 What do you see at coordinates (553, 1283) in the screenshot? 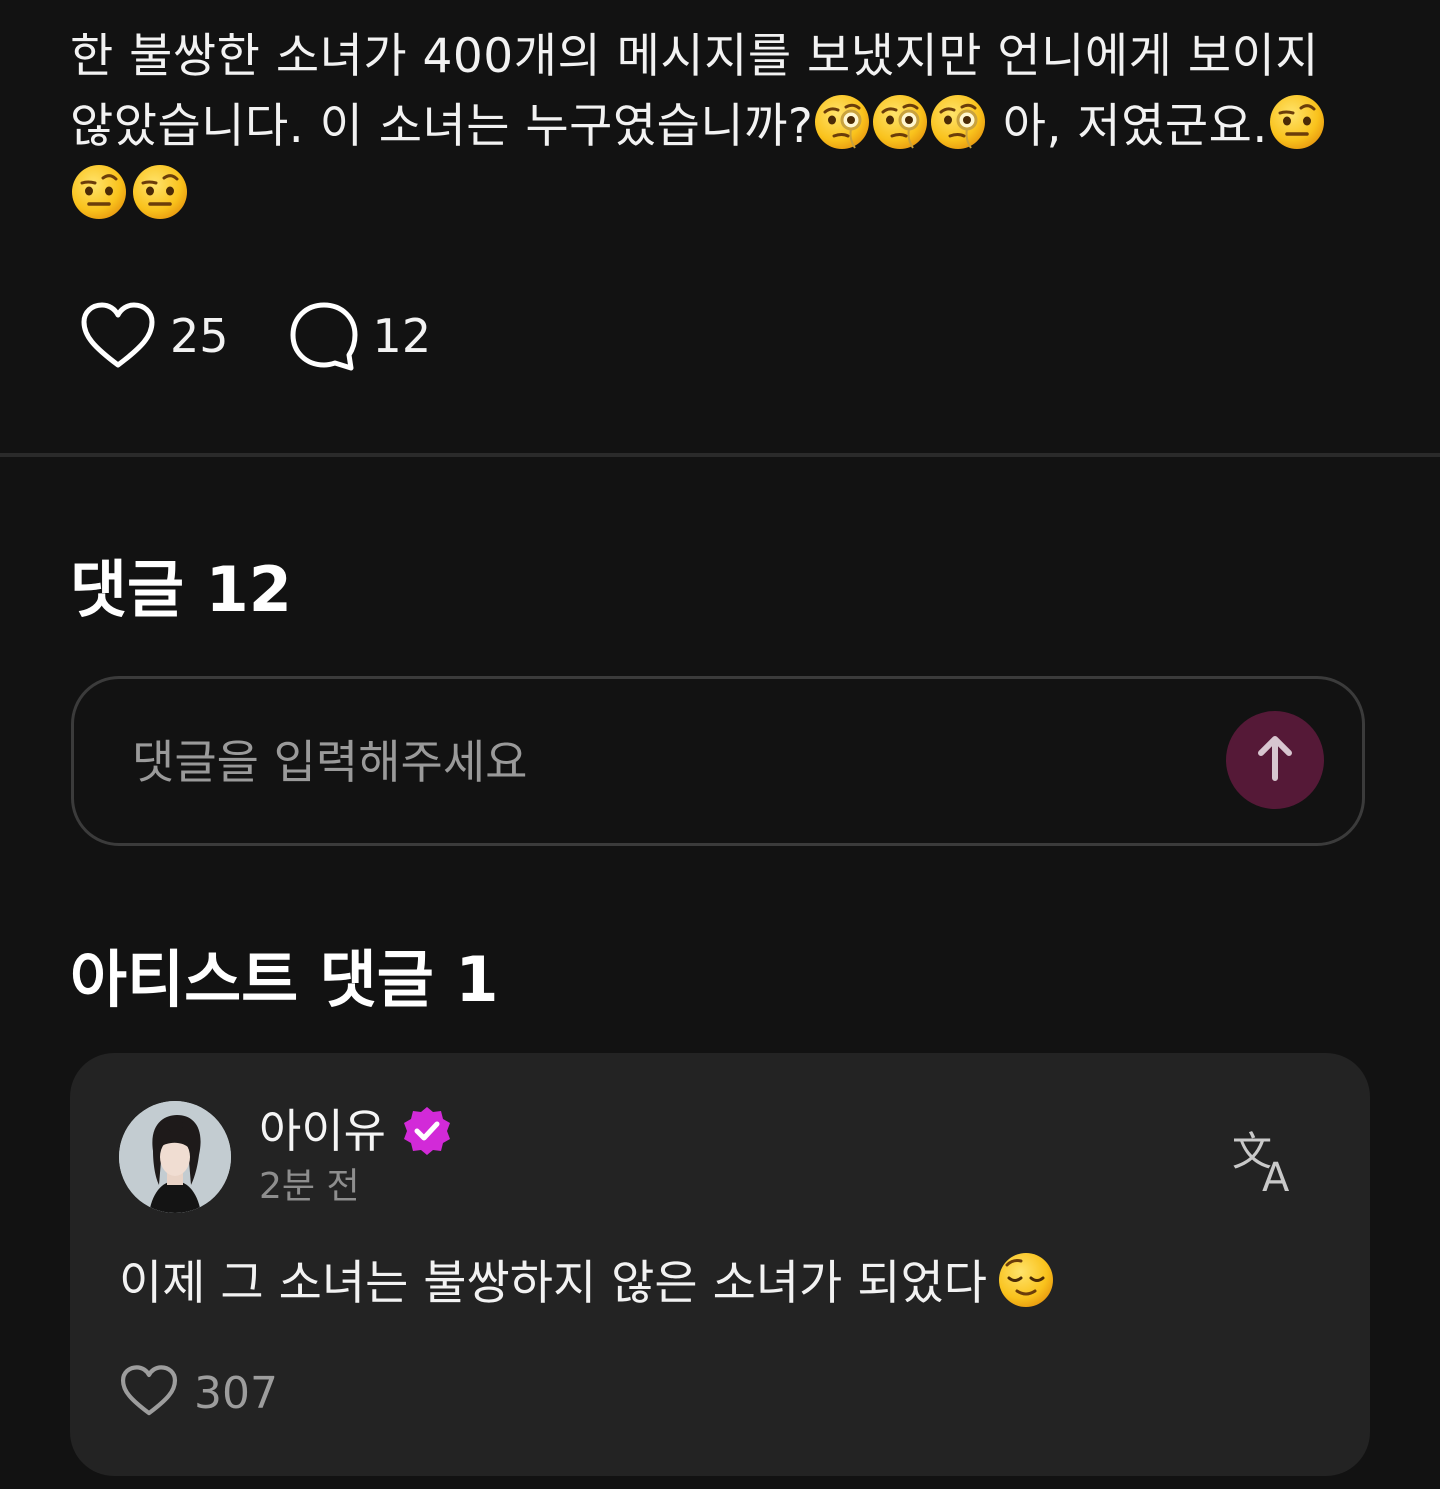
I see `comment-body: 이제 그 소녀는 불쌍하지 않은 소녀가 되었다` at bounding box center [553, 1283].